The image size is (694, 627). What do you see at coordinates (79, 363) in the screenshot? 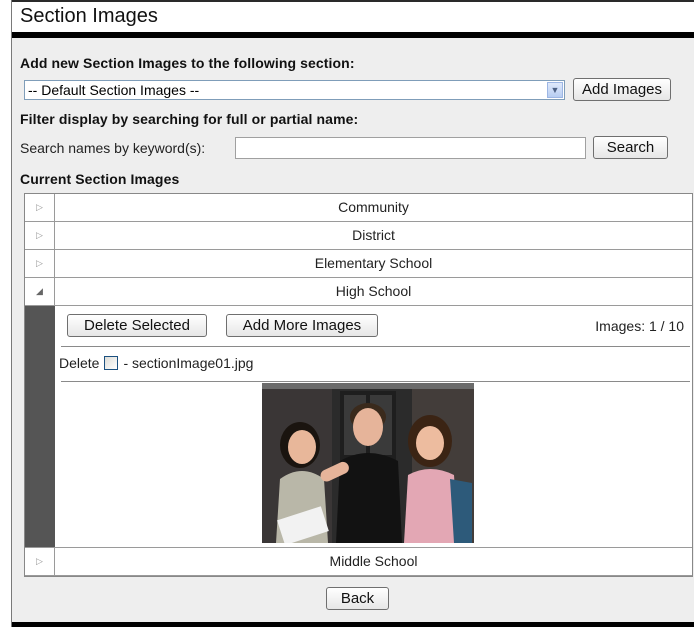
I see `delete-label: Delete` at bounding box center [79, 363].